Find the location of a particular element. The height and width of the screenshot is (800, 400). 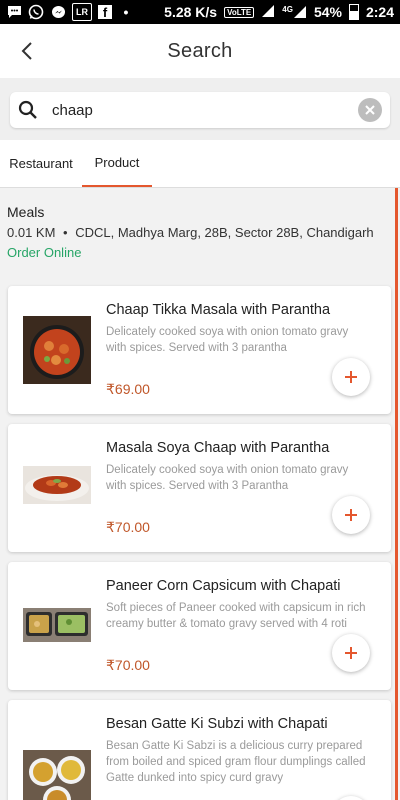

more-notifications-icon: • is located at coordinates (126, 12).